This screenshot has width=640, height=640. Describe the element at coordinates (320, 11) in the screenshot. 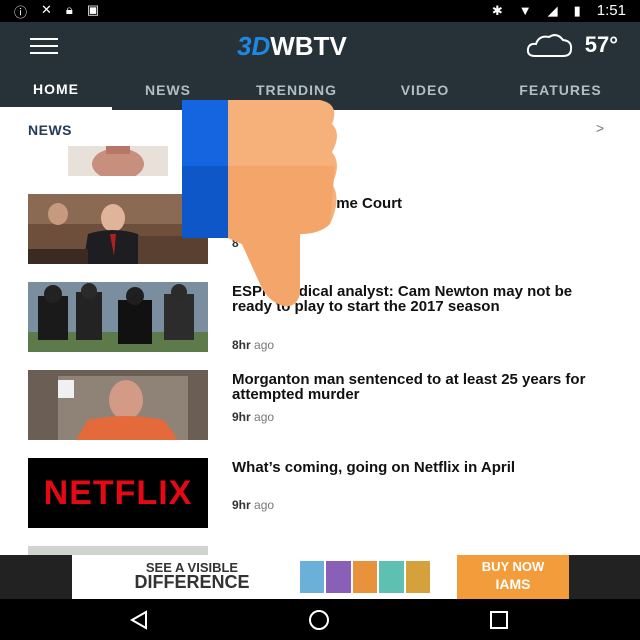

I see `status-bar: ⓘ ✕ 🔒︎ ▣ ✱ ▼ ◢ ▮ 1:51` at that location.